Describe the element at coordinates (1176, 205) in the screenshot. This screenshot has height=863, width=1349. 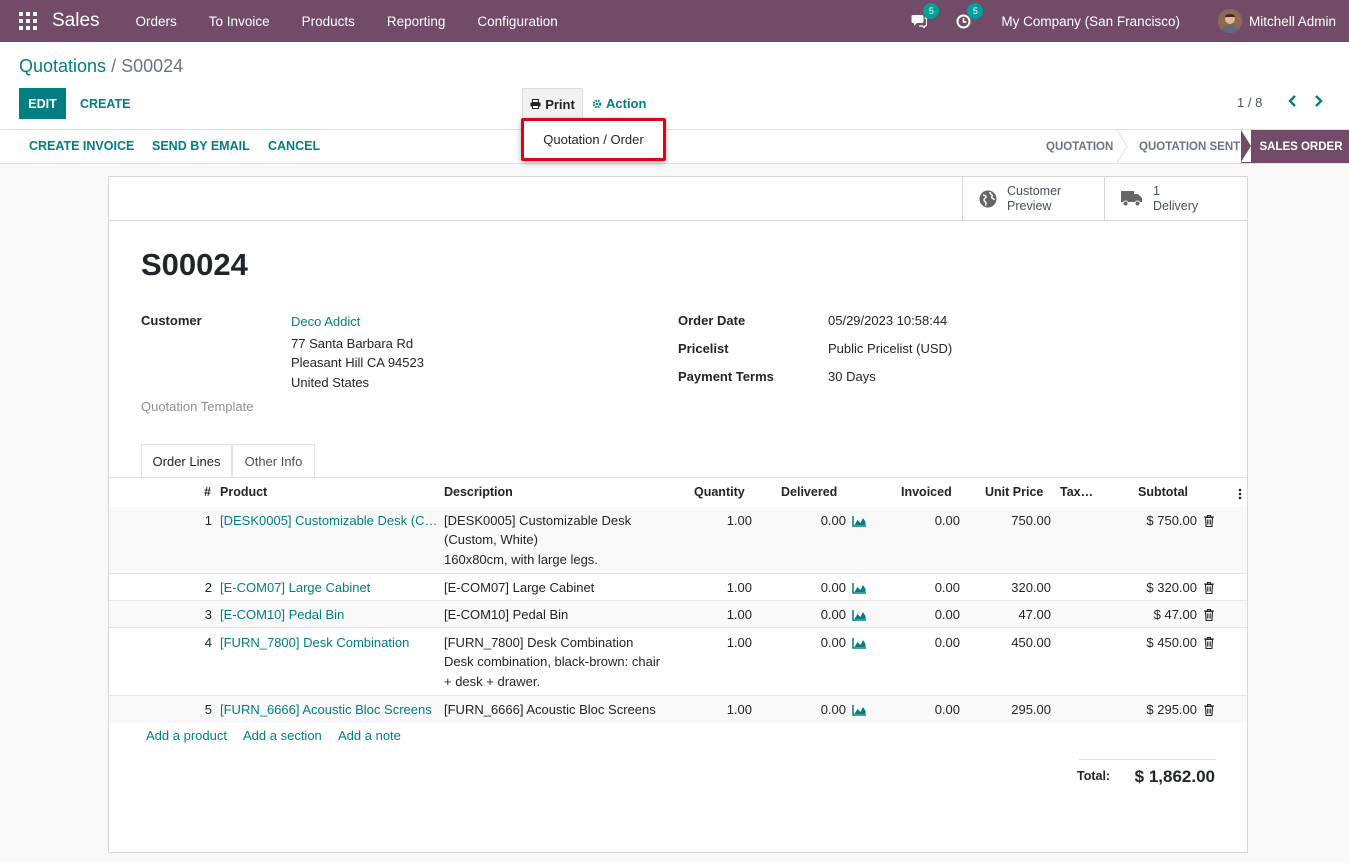
I see `delivery-label: Delivery` at that location.